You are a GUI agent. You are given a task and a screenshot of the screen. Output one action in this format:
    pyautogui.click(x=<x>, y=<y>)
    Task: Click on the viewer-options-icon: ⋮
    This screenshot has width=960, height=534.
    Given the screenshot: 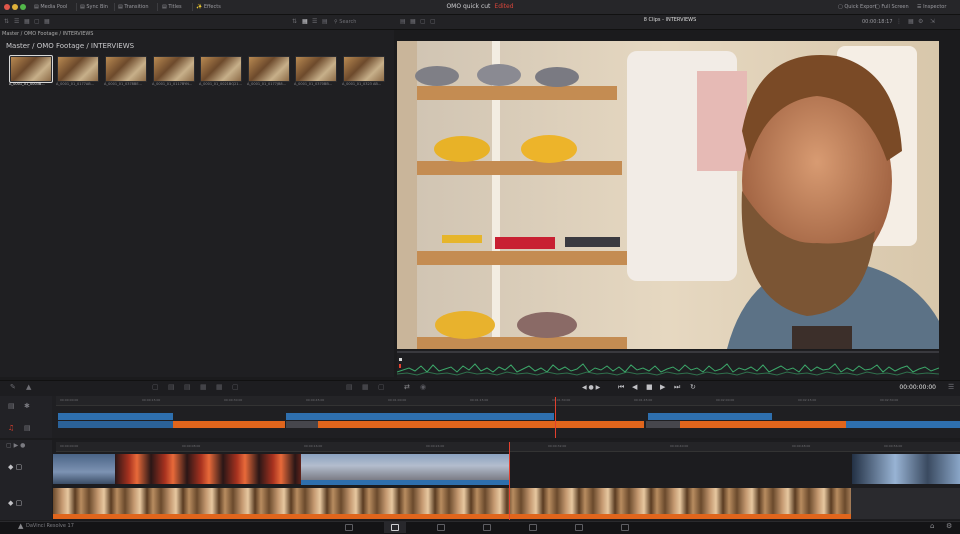 What is the action you would take?
    pyautogui.click(x=899, y=22)
    